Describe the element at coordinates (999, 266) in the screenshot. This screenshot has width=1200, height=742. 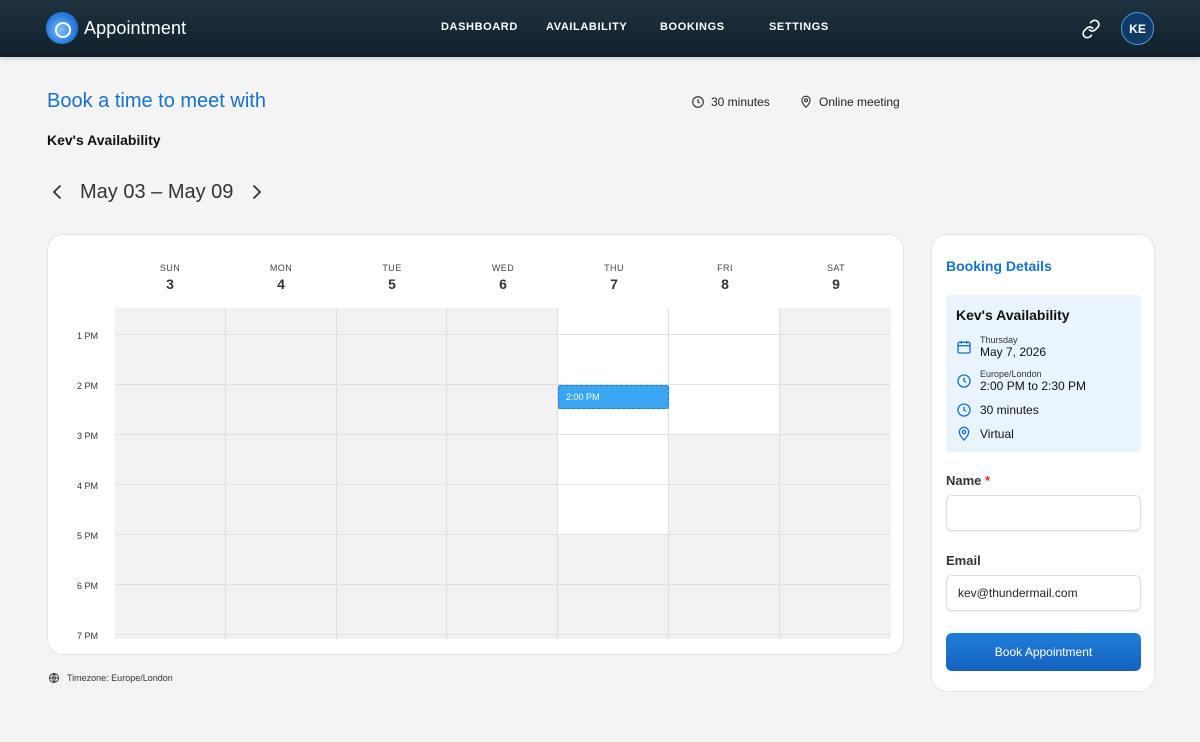
I see `booking-title: Booking Details` at that location.